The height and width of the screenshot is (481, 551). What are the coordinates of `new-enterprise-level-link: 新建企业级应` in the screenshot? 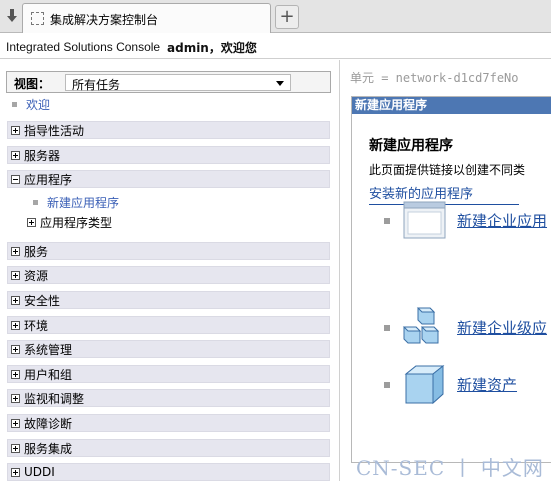 It's located at (502, 327).